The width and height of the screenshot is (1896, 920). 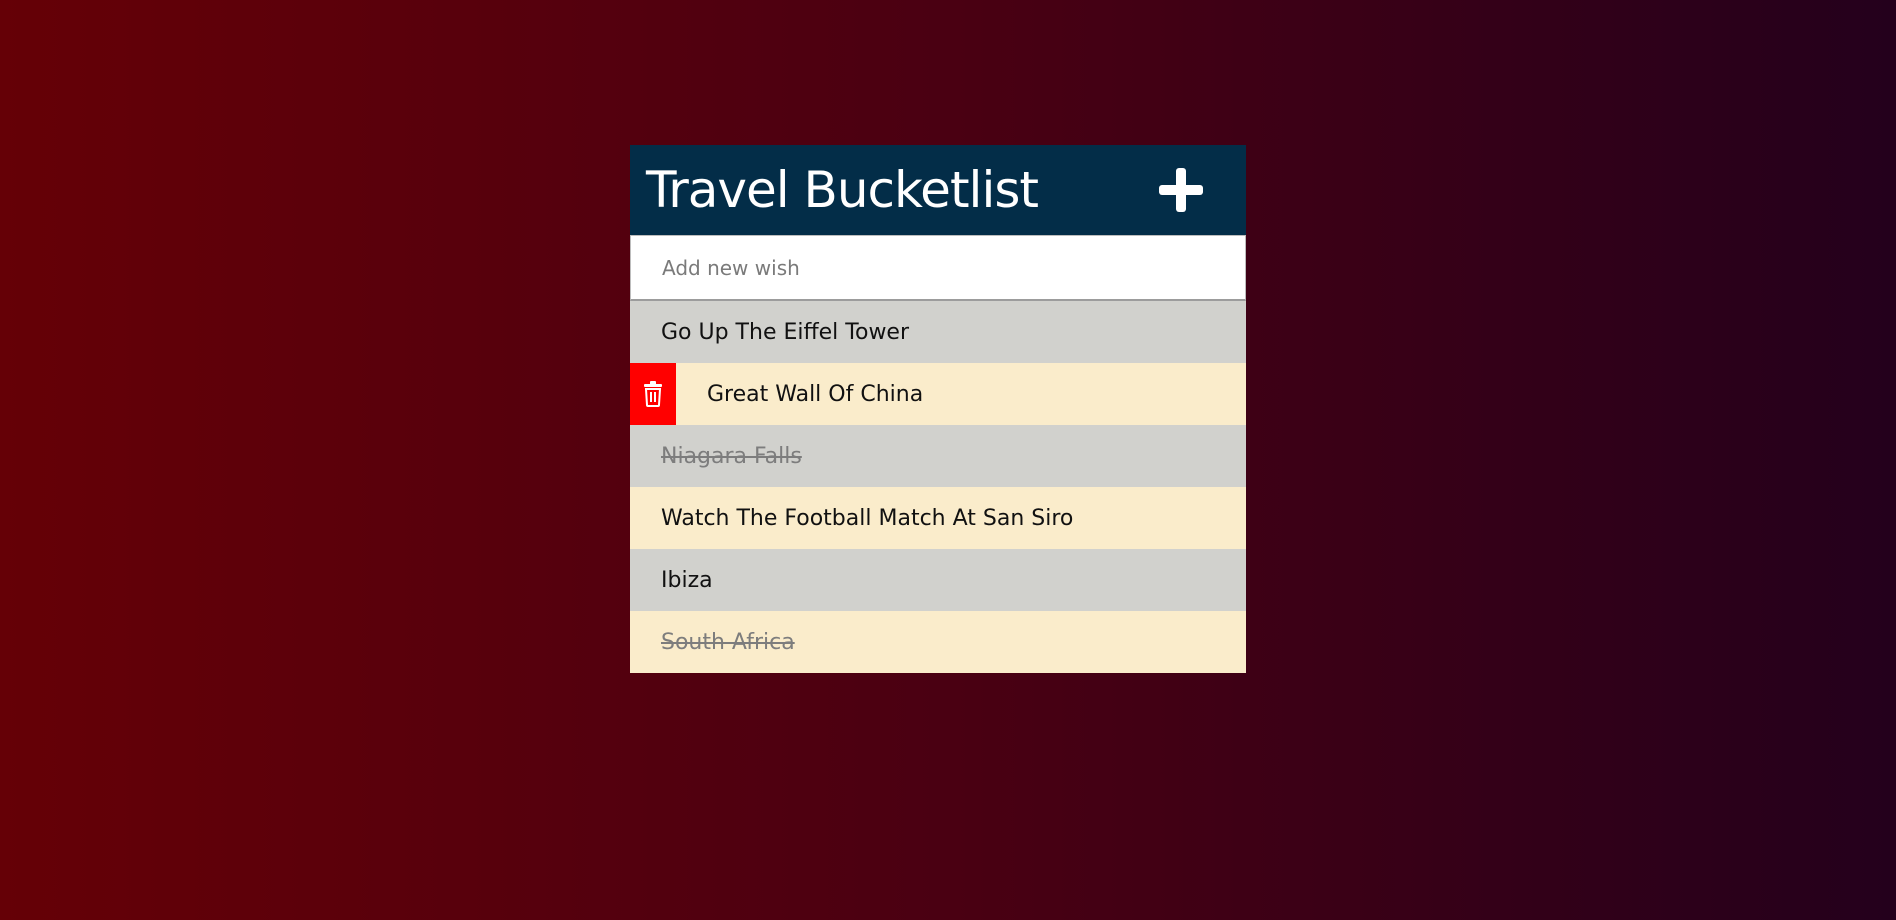 I want to click on list-item: South Africa, so click(x=938, y=642).